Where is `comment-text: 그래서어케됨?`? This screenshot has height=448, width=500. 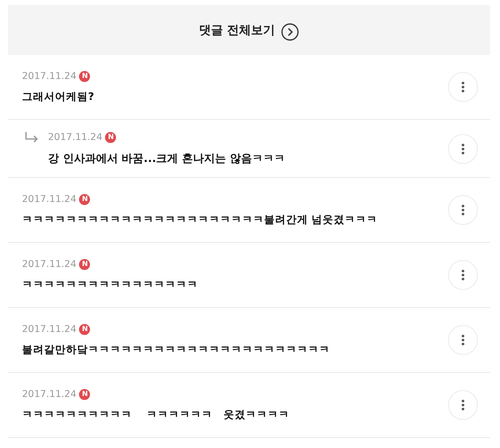
comment-text: 그래서어케됨? is located at coordinates (59, 97).